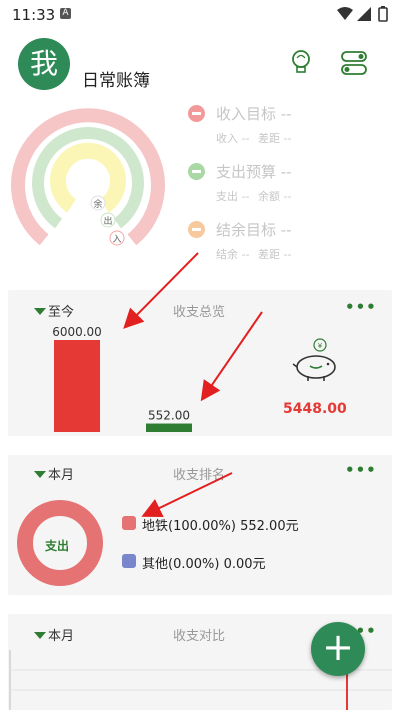 The width and height of the screenshot is (400, 710). What do you see at coordinates (233, 254) in the screenshot?
I see `legend-balance-sub1: 结余 --` at bounding box center [233, 254].